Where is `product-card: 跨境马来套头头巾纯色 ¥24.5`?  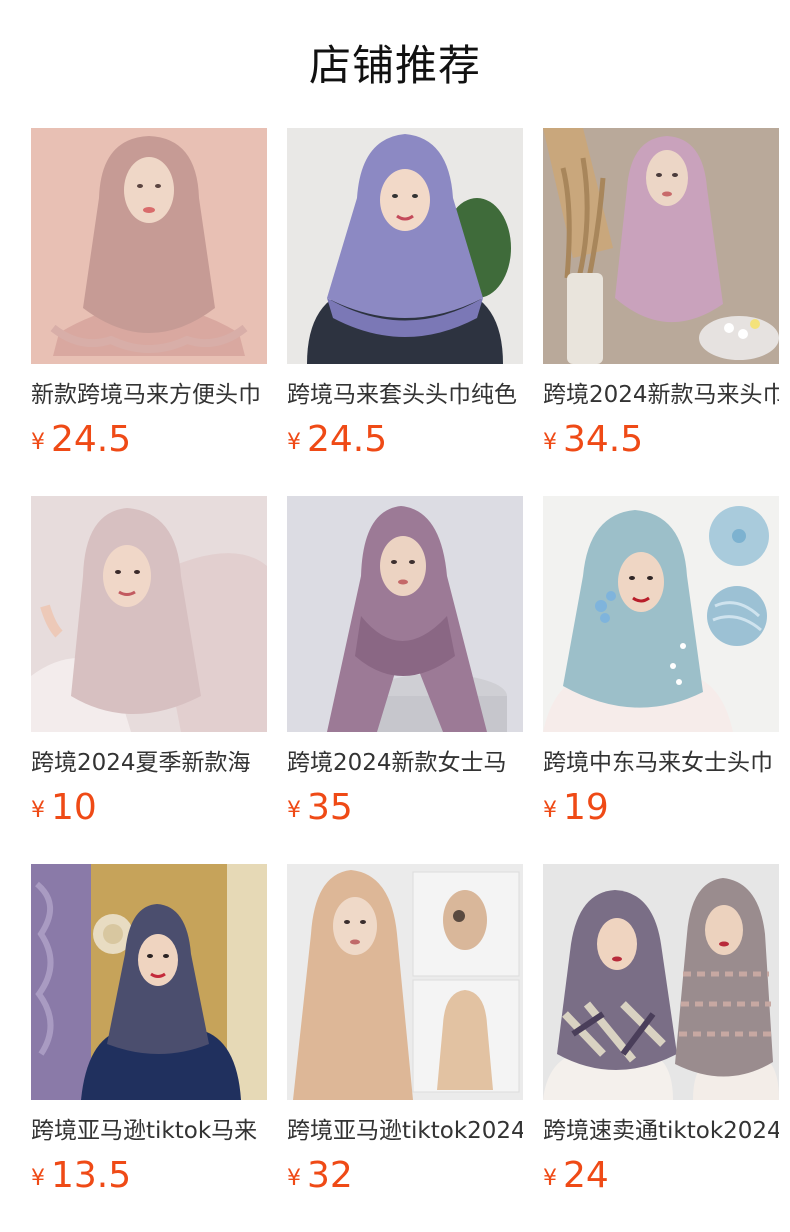
product-card: 跨境马来套头头巾纯色 ¥24.5 is located at coordinates (405, 295).